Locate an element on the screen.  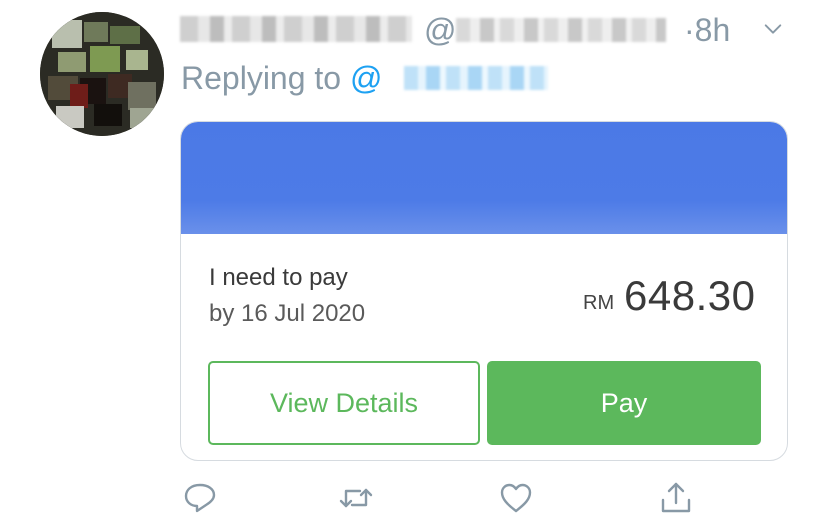
reply-button is located at coordinates (200, 498).